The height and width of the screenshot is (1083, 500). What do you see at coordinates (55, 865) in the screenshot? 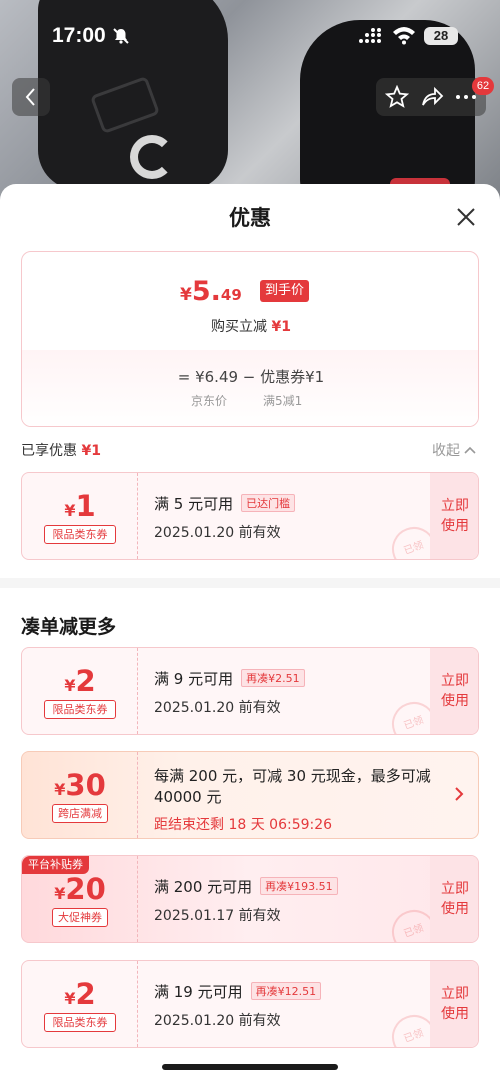
I see `platform-subsidy-tag: 平台补贴券` at bounding box center [55, 865].